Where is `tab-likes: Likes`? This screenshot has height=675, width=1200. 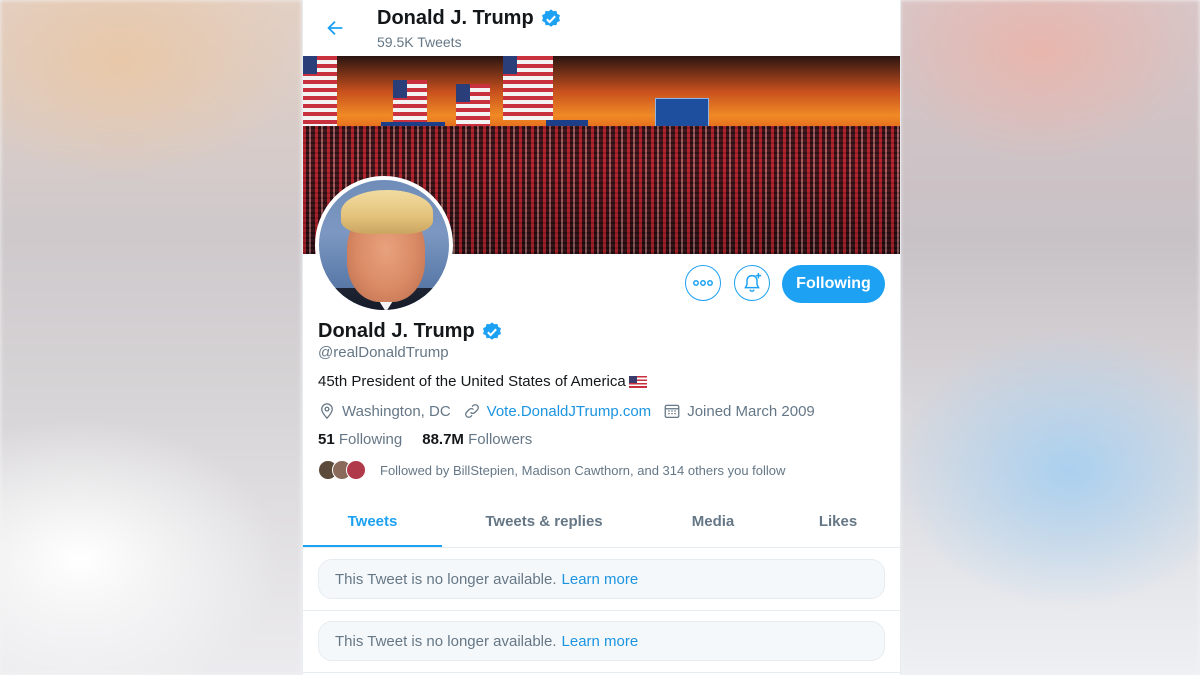
tab-likes: Likes is located at coordinates (838, 521).